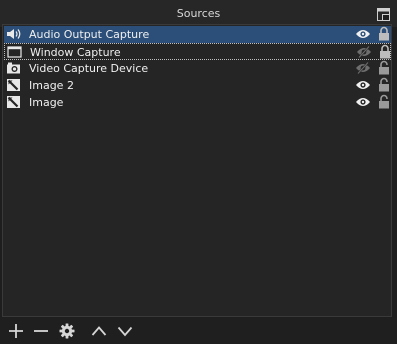  Describe the element at coordinates (125, 331) in the screenshot. I see `chevron-down-icon` at that location.